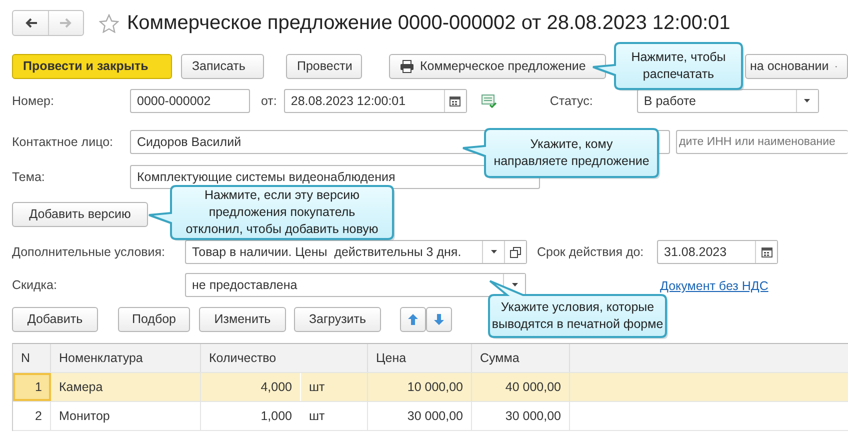 The height and width of the screenshot is (432, 848). Describe the element at coordinates (242, 319) in the screenshot. I see `table-toolbar-button: Изменить` at that location.